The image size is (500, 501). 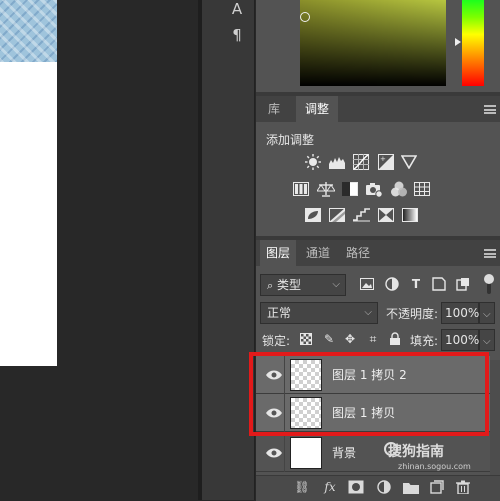 What do you see at coordinates (350, 189) in the screenshot?
I see `black-white-icon` at bounding box center [350, 189].